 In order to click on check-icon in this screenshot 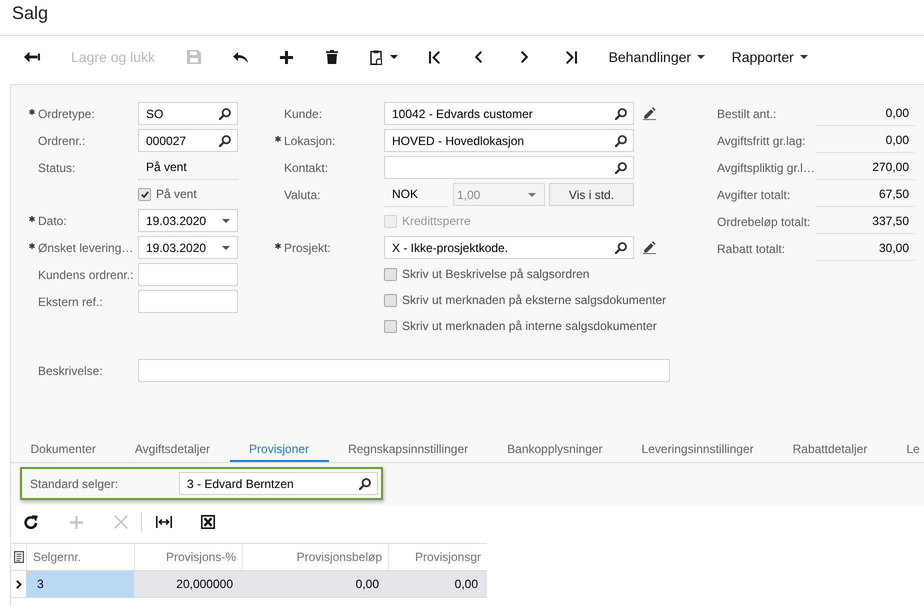, I will do `click(144, 194)`.